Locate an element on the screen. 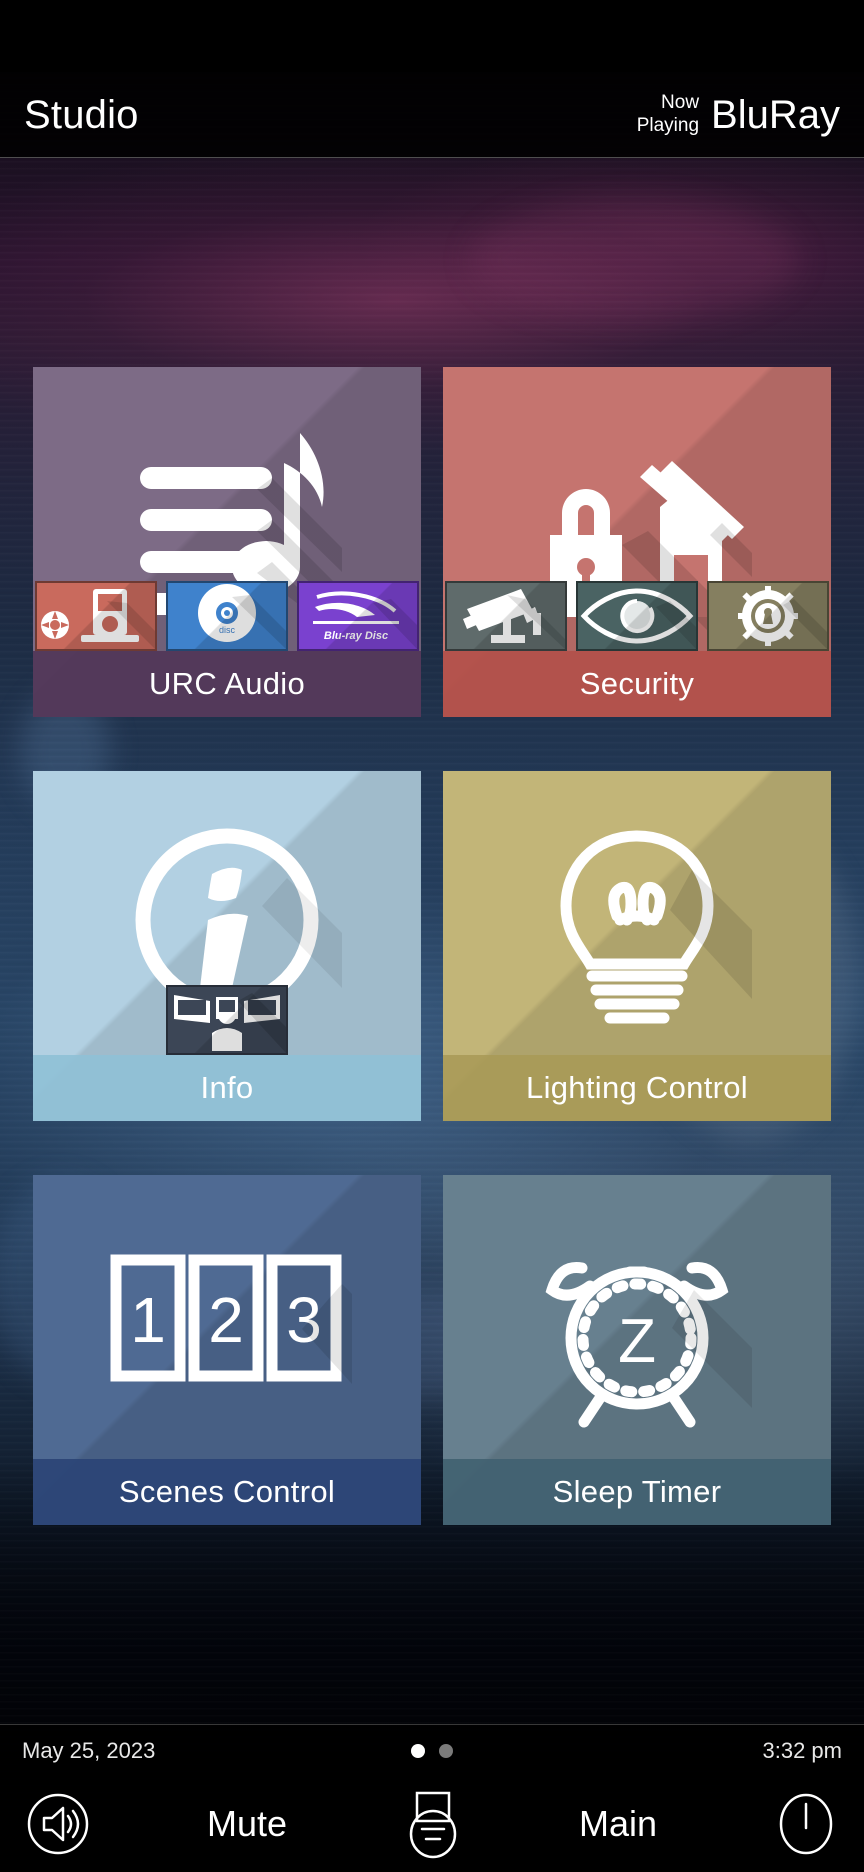 The image size is (864, 1872). subicon-ipod-dock is located at coordinates (96, 616).